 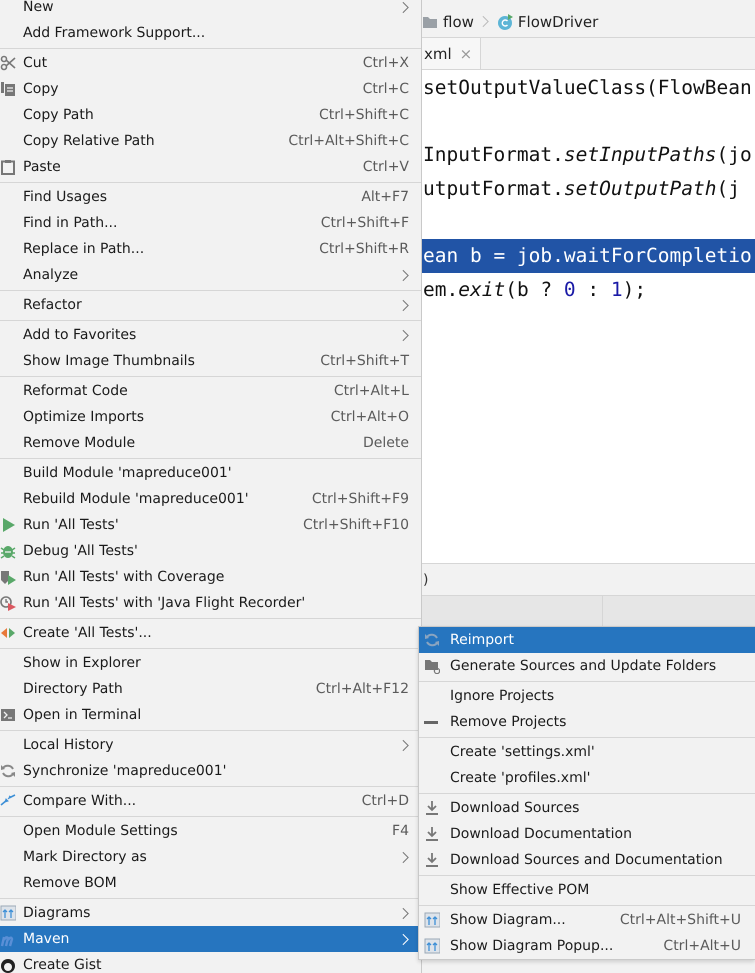 What do you see at coordinates (210, 223) in the screenshot?
I see `menu-item: Find in Path... Ctrl+Shift+F` at bounding box center [210, 223].